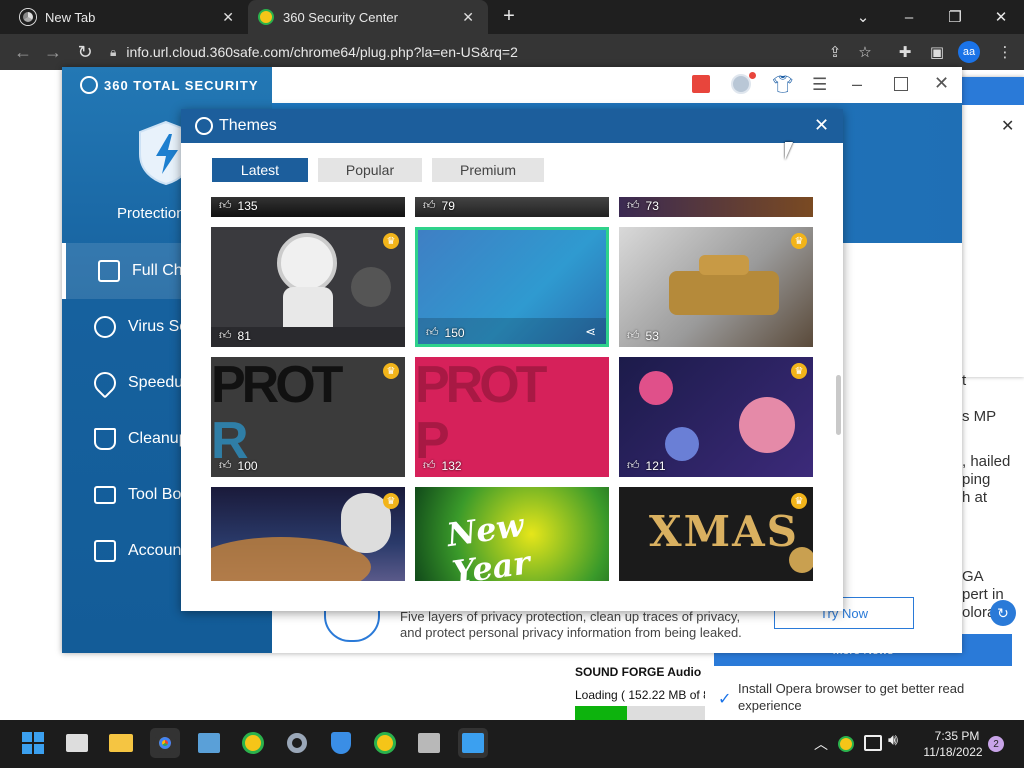  What do you see at coordinates (308, 207) in the screenshot?
I see `theme-card: 👍︎ 135` at bounding box center [308, 207].